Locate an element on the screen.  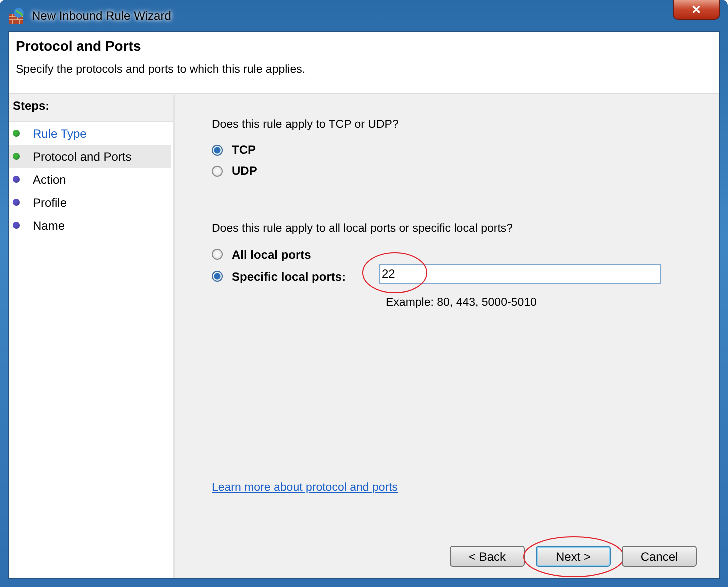
learn-more-link: Learn more about protocol and ports is located at coordinates (305, 488).